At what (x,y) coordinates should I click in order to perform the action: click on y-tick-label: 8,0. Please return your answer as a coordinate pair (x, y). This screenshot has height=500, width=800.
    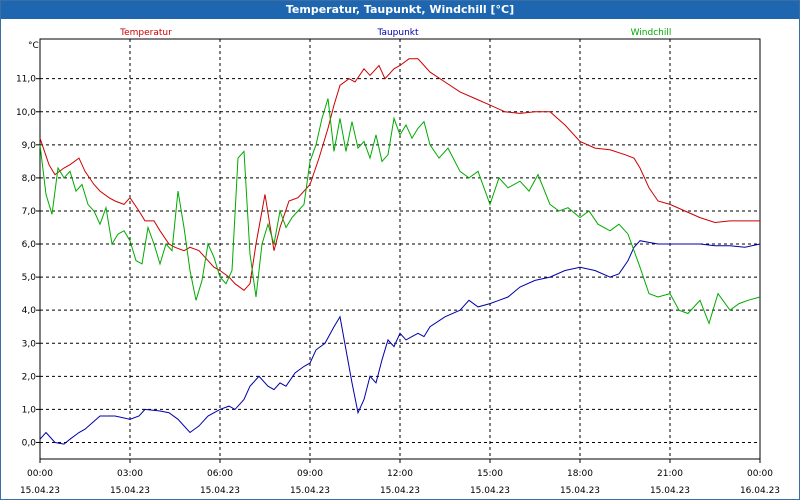
    Looking at the image, I should click on (29, 179).